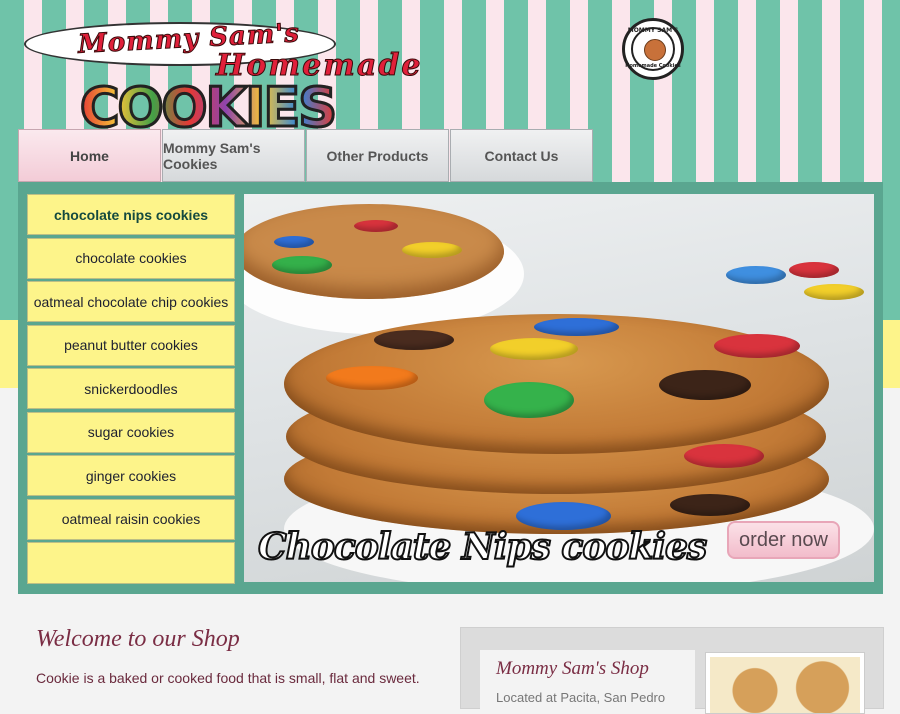 The image size is (900, 714). Describe the element at coordinates (653, 66) in the screenshot. I see `badge-bottom-text: Homemade Cookies` at that location.